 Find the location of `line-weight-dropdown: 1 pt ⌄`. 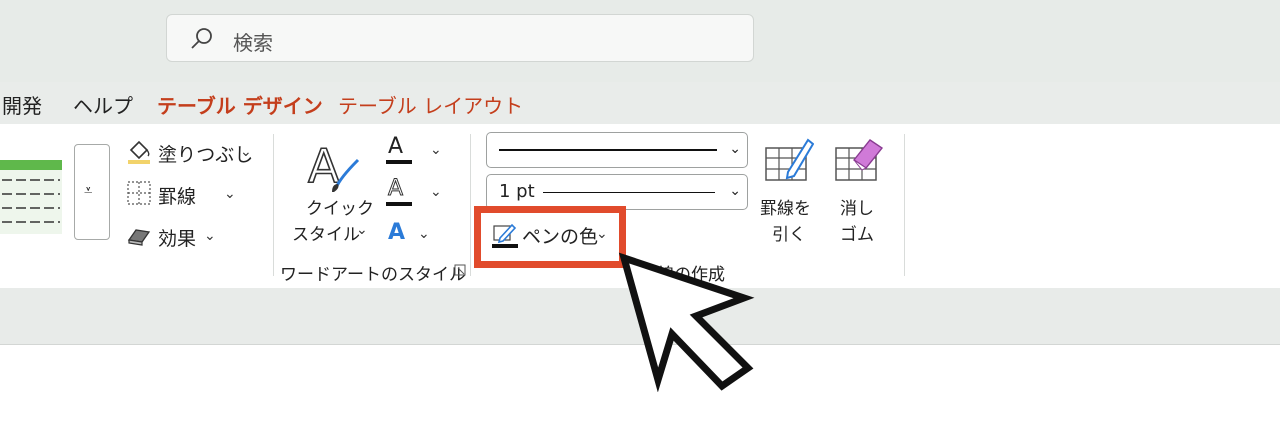

line-weight-dropdown: 1 pt ⌄ is located at coordinates (617, 192).